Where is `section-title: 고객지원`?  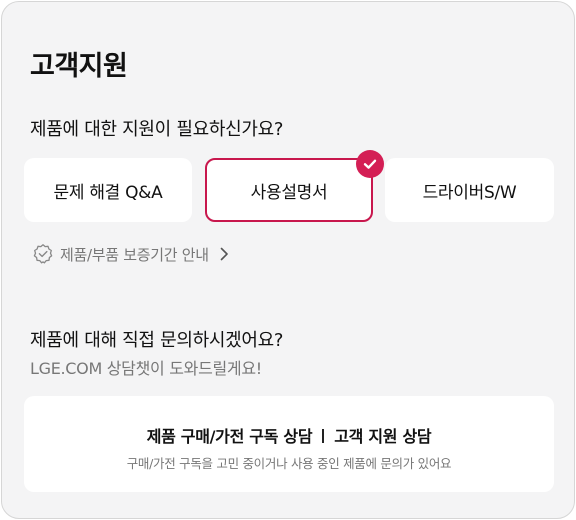
section-title: 고객지원 is located at coordinates (79, 66).